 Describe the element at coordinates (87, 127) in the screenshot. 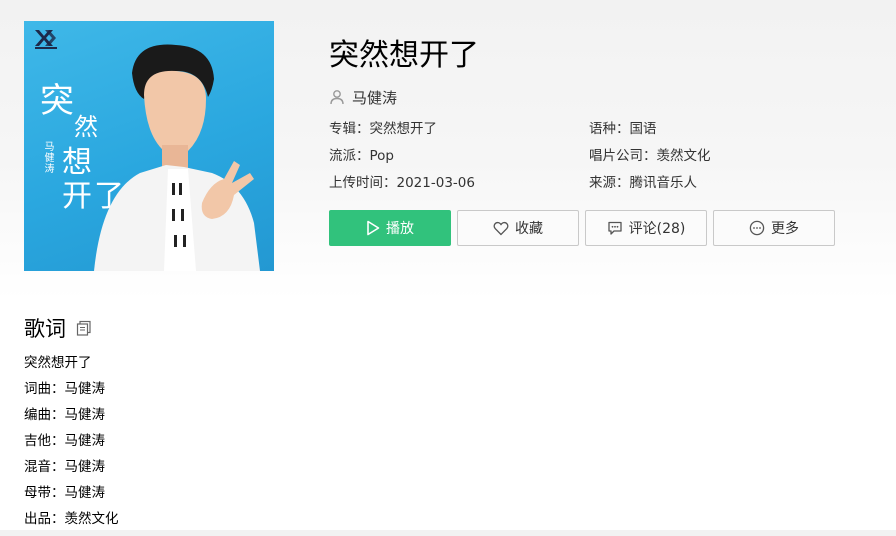

I see `cover-title-char: 然` at that location.